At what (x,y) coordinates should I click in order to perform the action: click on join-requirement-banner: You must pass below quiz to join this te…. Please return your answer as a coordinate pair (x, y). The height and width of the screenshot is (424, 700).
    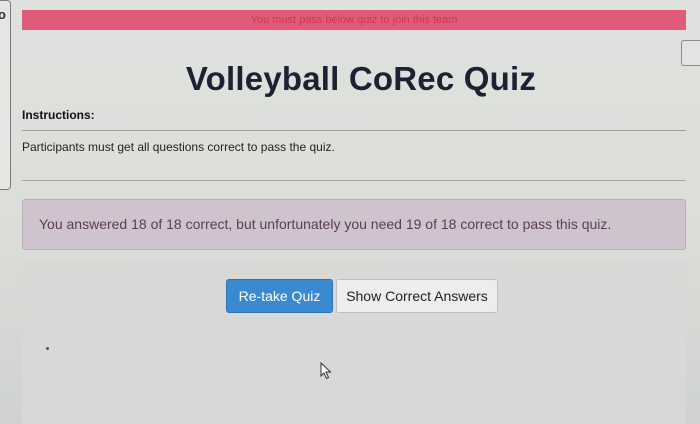
    Looking at the image, I should click on (354, 20).